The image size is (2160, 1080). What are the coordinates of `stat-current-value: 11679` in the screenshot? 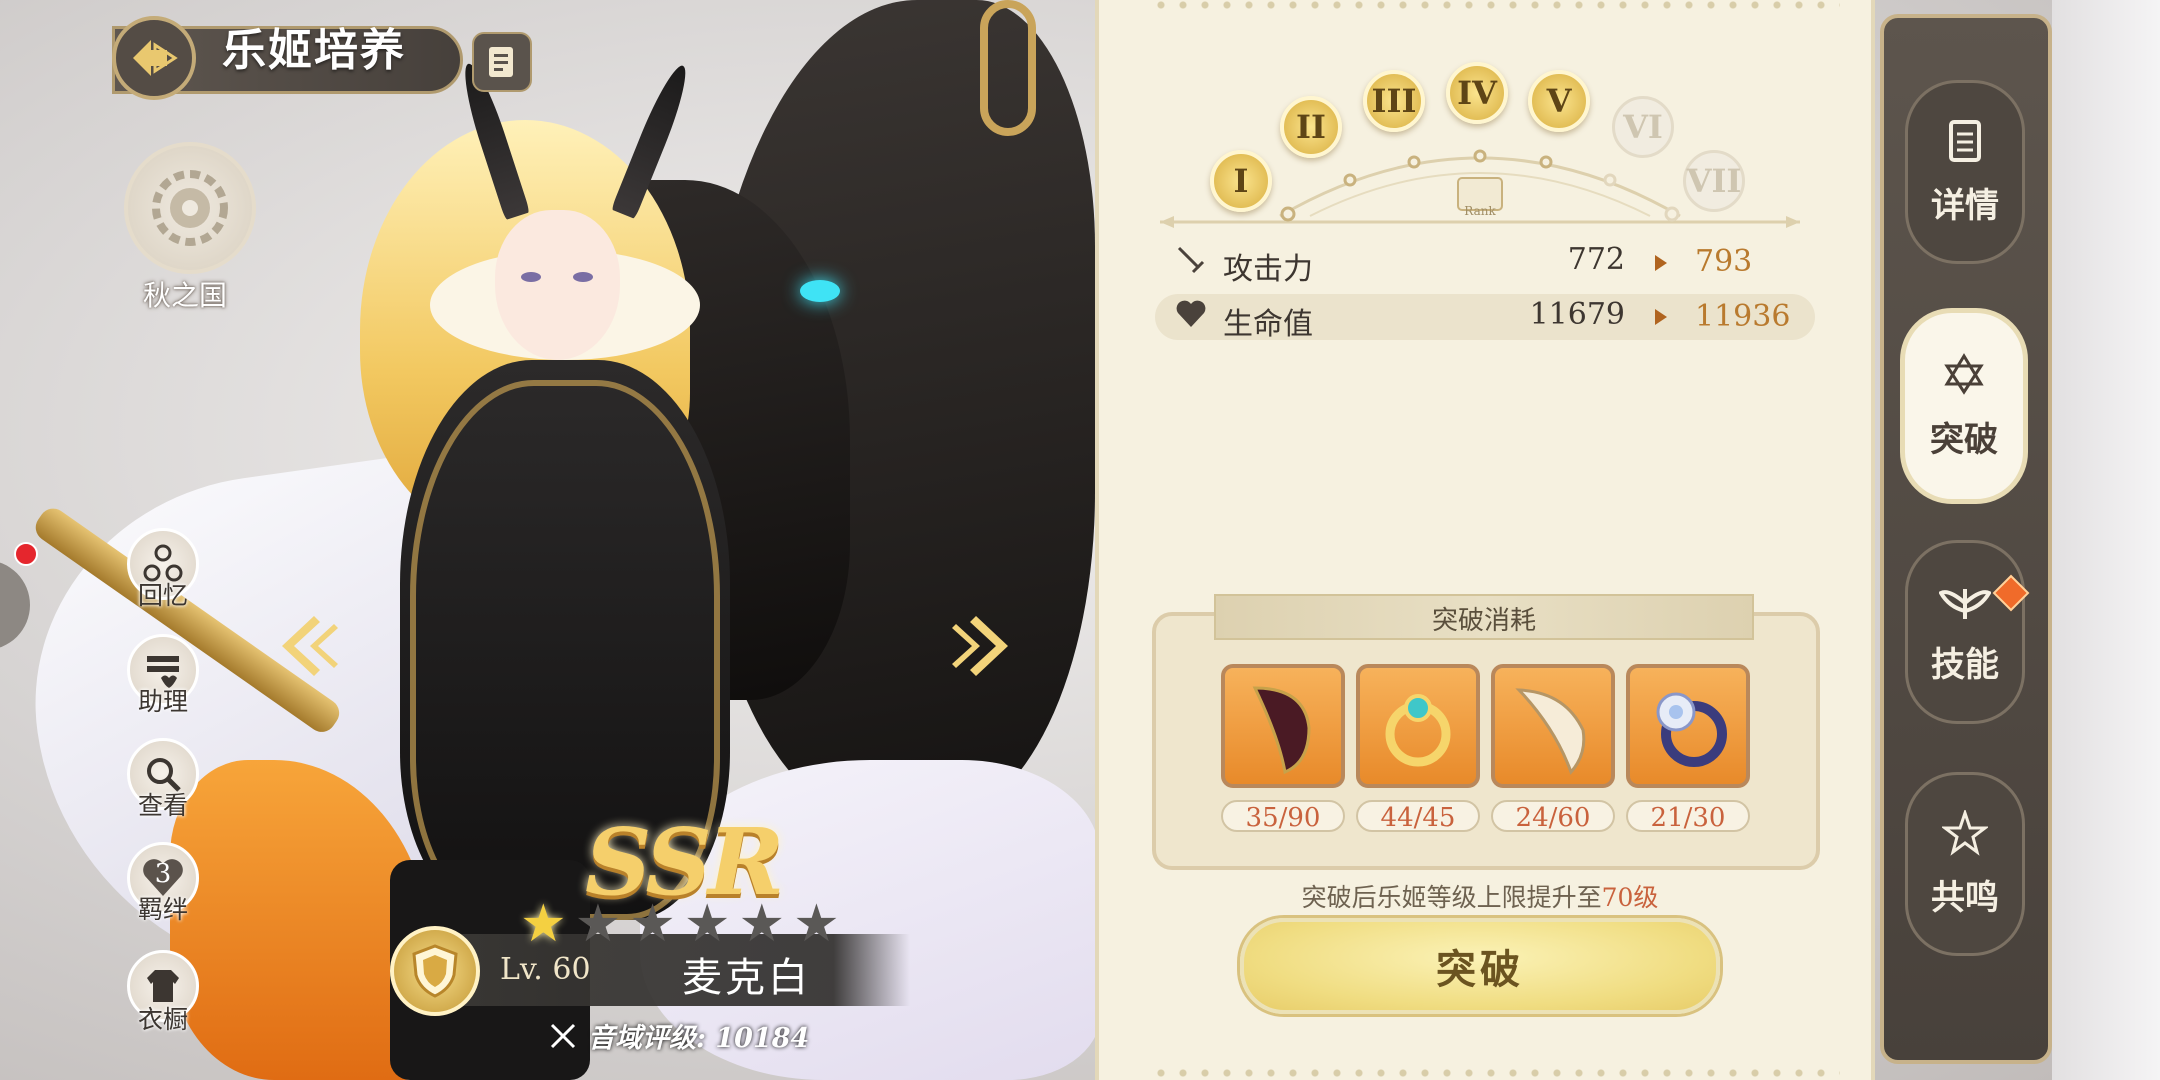 It's located at (1577, 314).